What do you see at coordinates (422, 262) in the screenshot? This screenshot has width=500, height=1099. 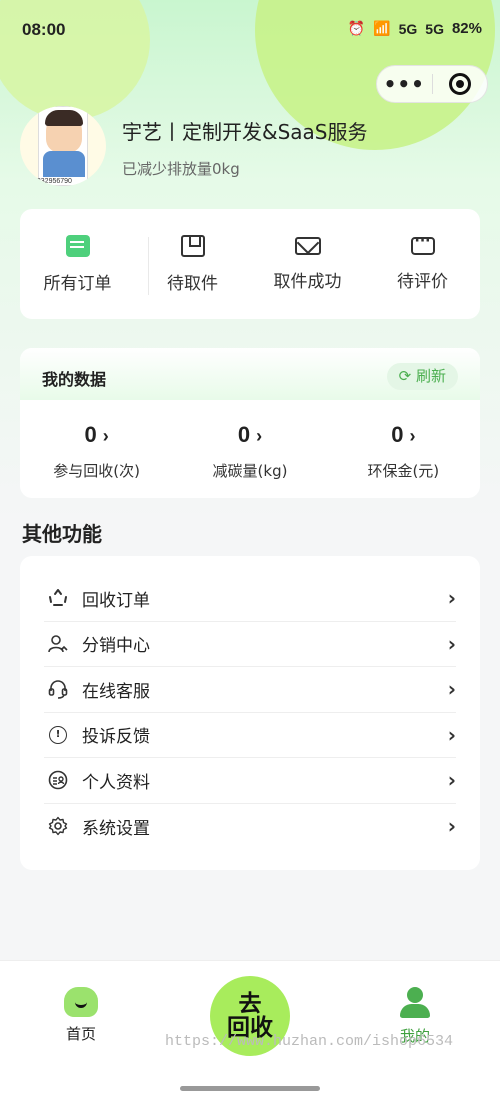 I see `order-to-review-button: 待评价` at bounding box center [422, 262].